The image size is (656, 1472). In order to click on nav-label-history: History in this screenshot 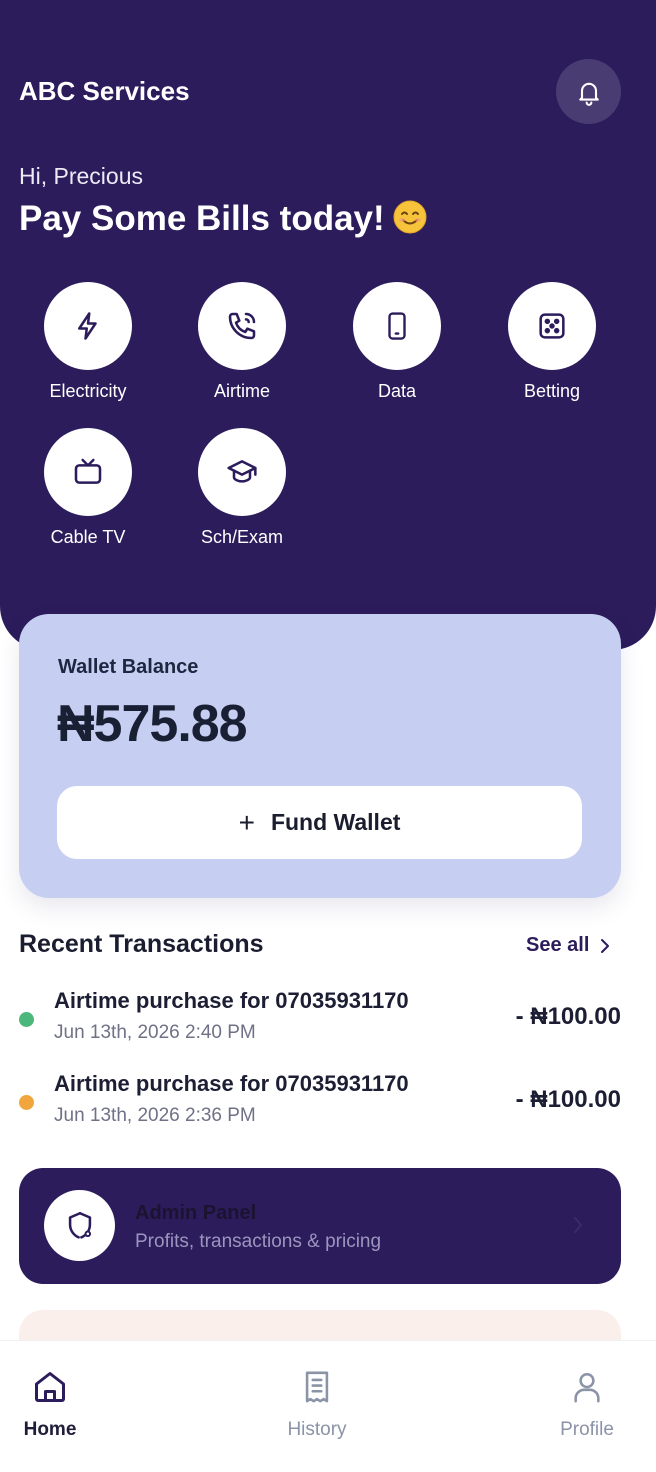, I will do `click(317, 1429)`.